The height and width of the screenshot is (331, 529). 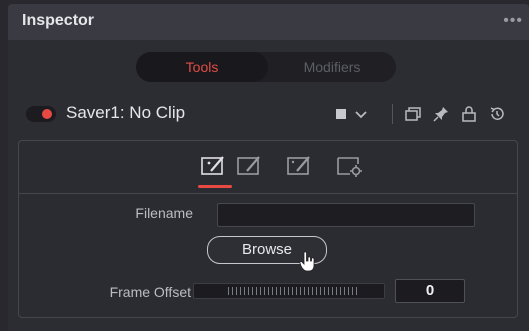 I want to click on slider-ticks, so click(x=293, y=291).